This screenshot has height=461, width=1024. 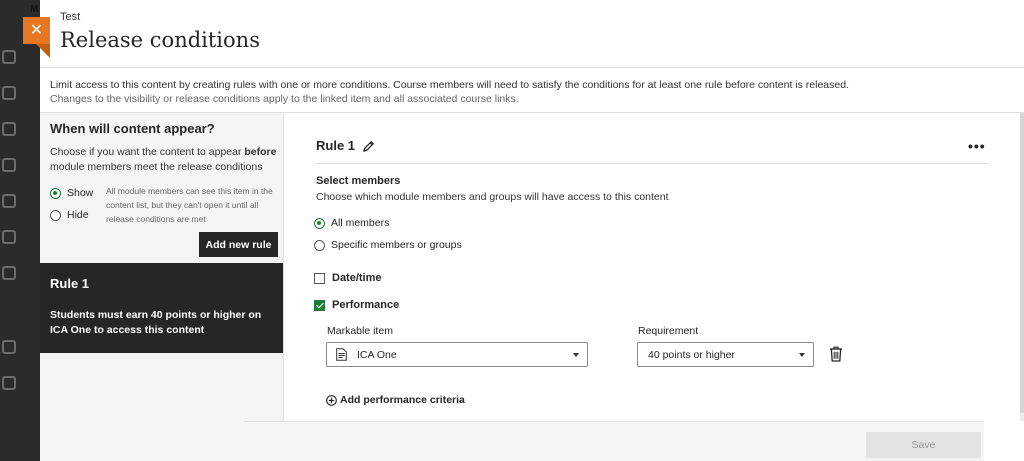 What do you see at coordinates (358, 181) in the screenshot?
I see `select-members-title: Select members` at bounding box center [358, 181].